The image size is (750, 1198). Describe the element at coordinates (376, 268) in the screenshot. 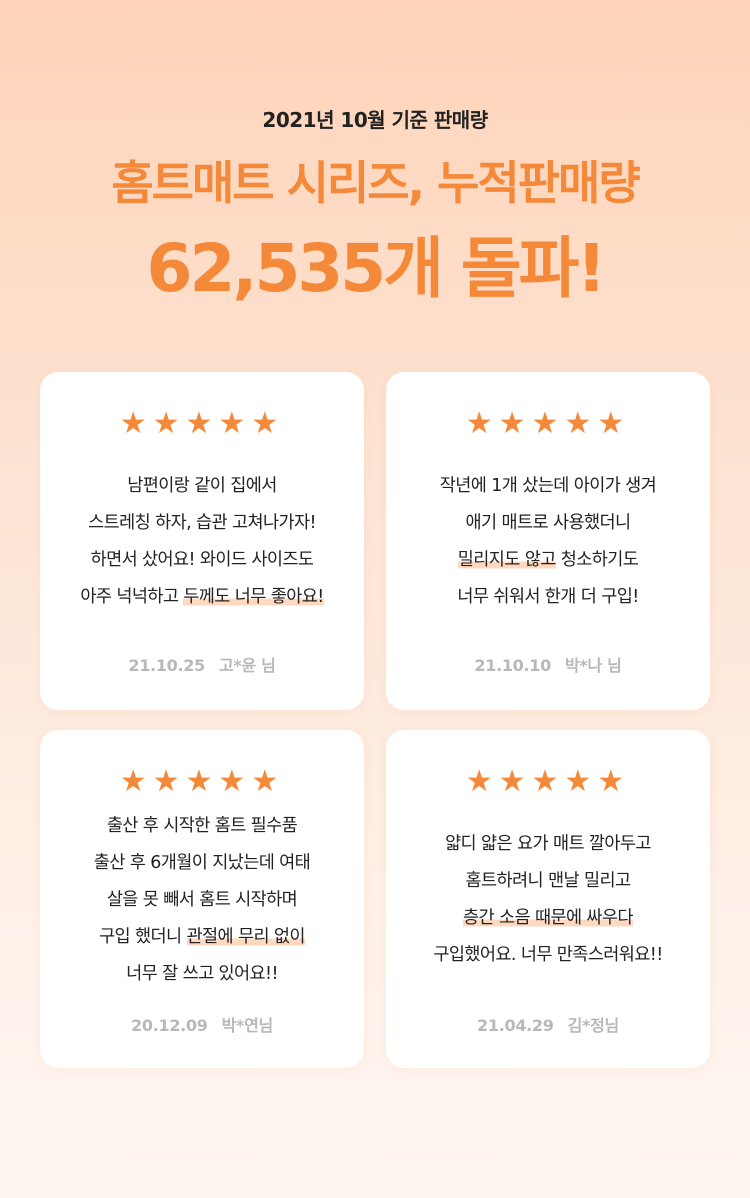

I see `headline-sales-count: 62,535개 돌파!` at that location.